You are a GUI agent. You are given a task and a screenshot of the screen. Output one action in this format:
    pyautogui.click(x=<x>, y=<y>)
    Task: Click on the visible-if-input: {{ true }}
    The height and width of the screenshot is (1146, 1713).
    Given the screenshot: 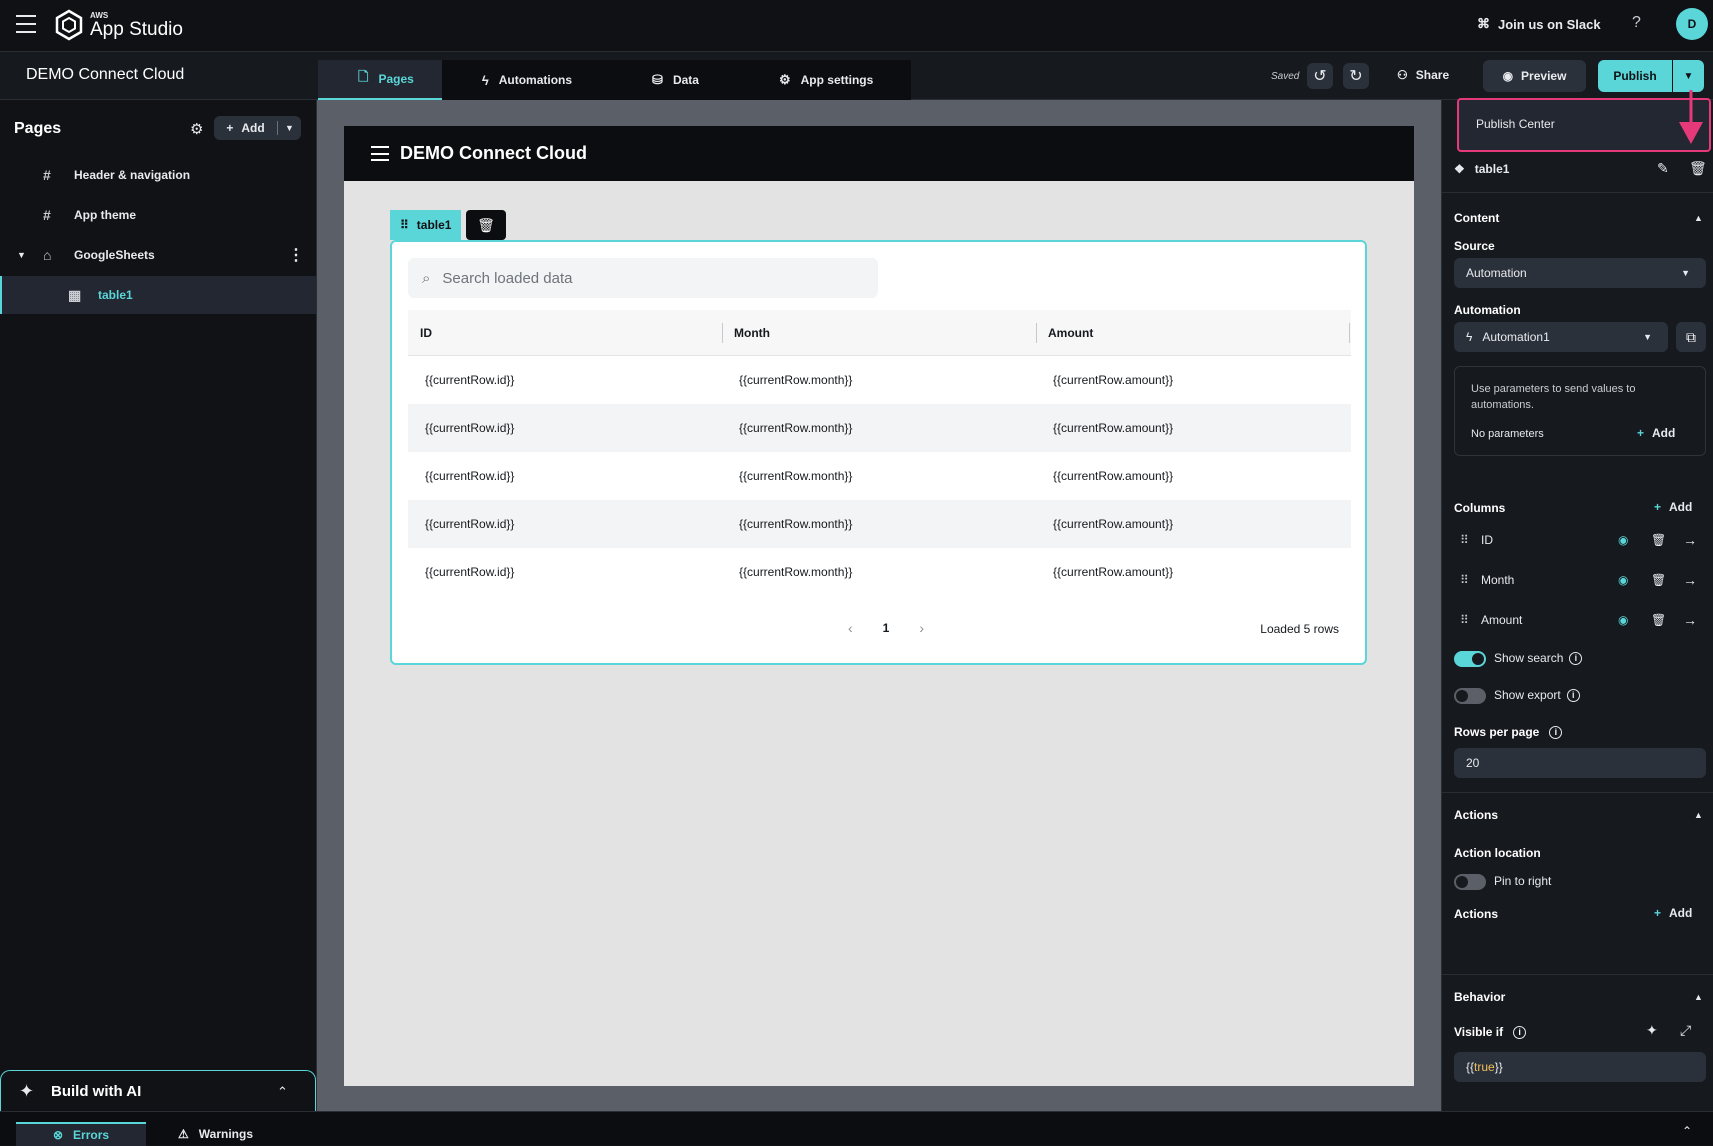 What is the action you would take?
    pyautogui.click(x=1580, y=1067)
    